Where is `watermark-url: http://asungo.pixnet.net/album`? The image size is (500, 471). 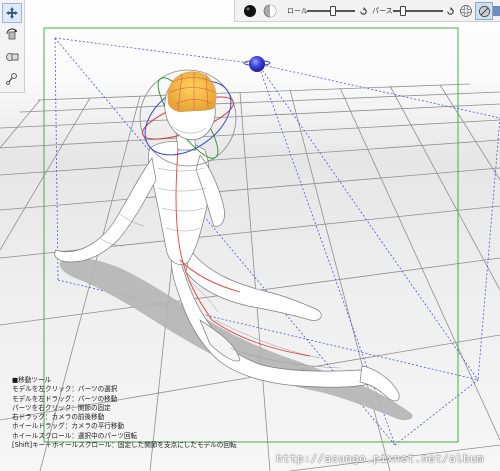 watermark-url: http://asungo.pixnet.net/album is located at coordinates (380, 458).